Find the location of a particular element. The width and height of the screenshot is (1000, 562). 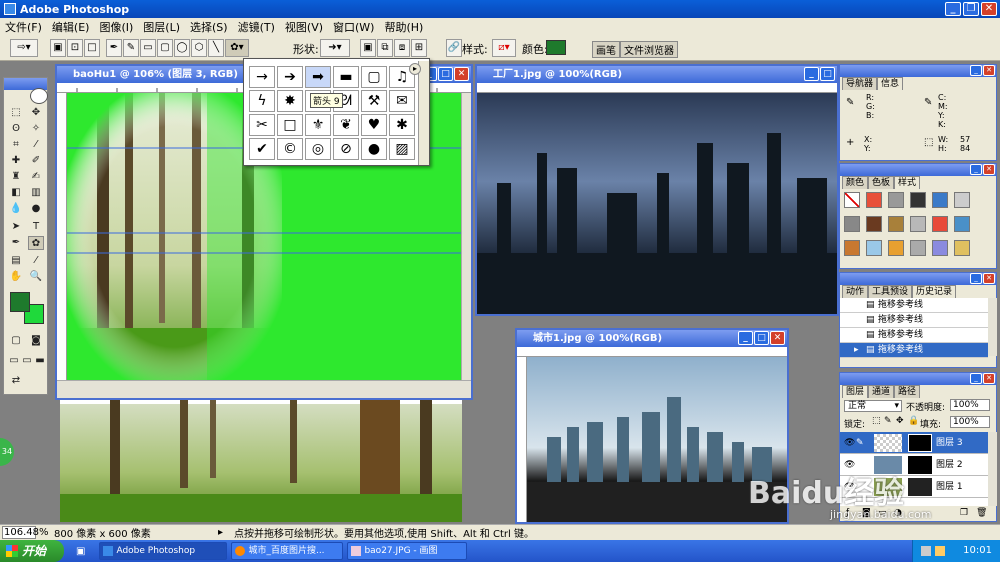

eraser-tool-icon: ◧ is located at coordinates (16, 193).